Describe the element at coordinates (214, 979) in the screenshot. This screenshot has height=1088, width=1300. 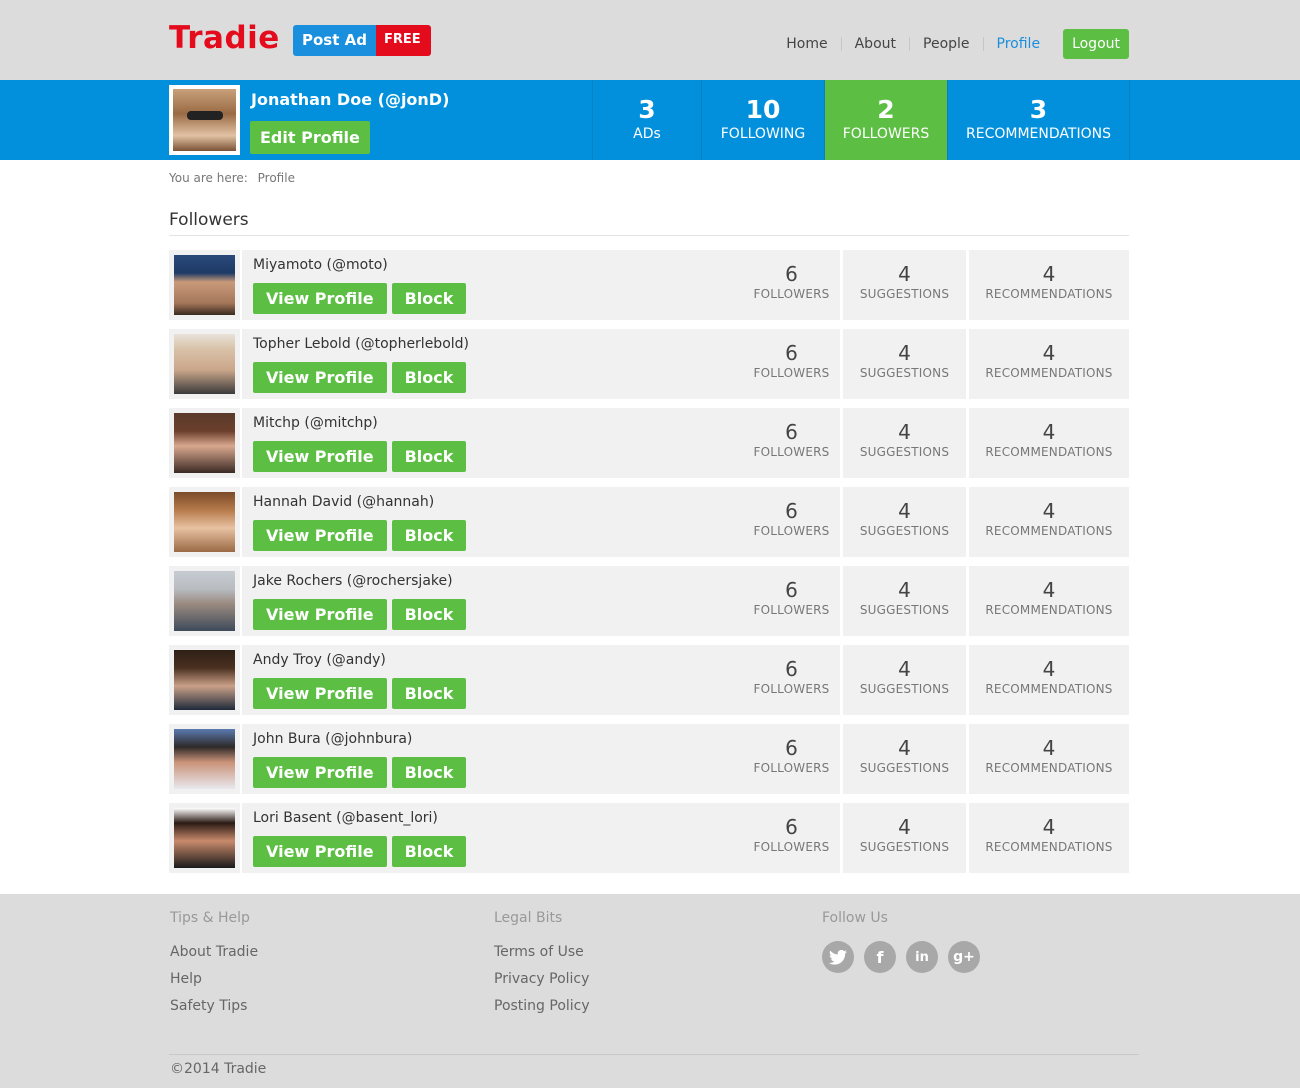
I see `footer-link-help: Help` at that location.